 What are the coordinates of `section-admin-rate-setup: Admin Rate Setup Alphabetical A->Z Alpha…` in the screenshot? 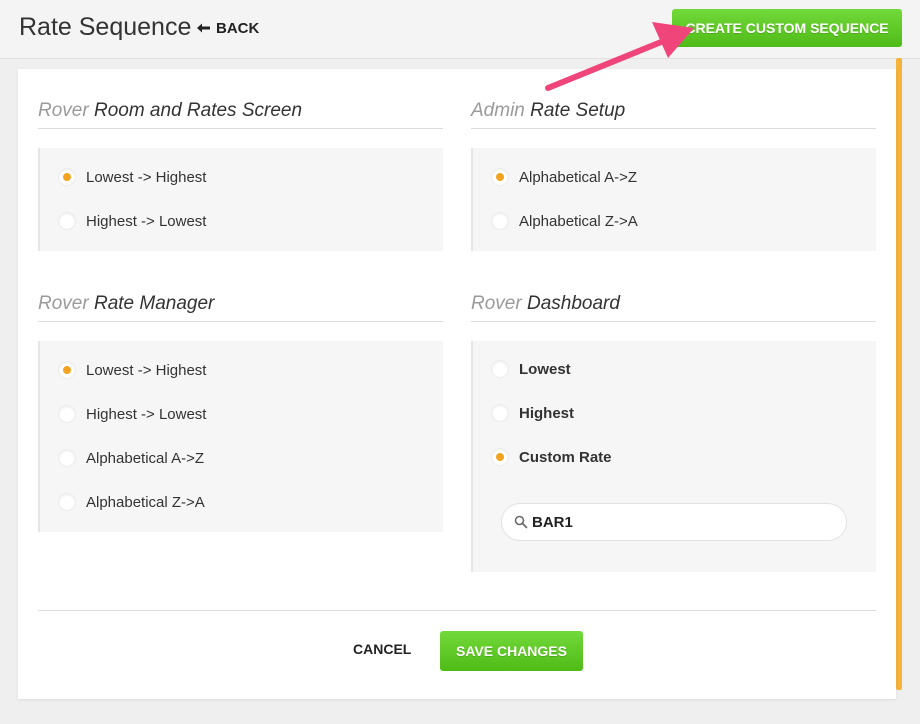 It's located at (673, 175).